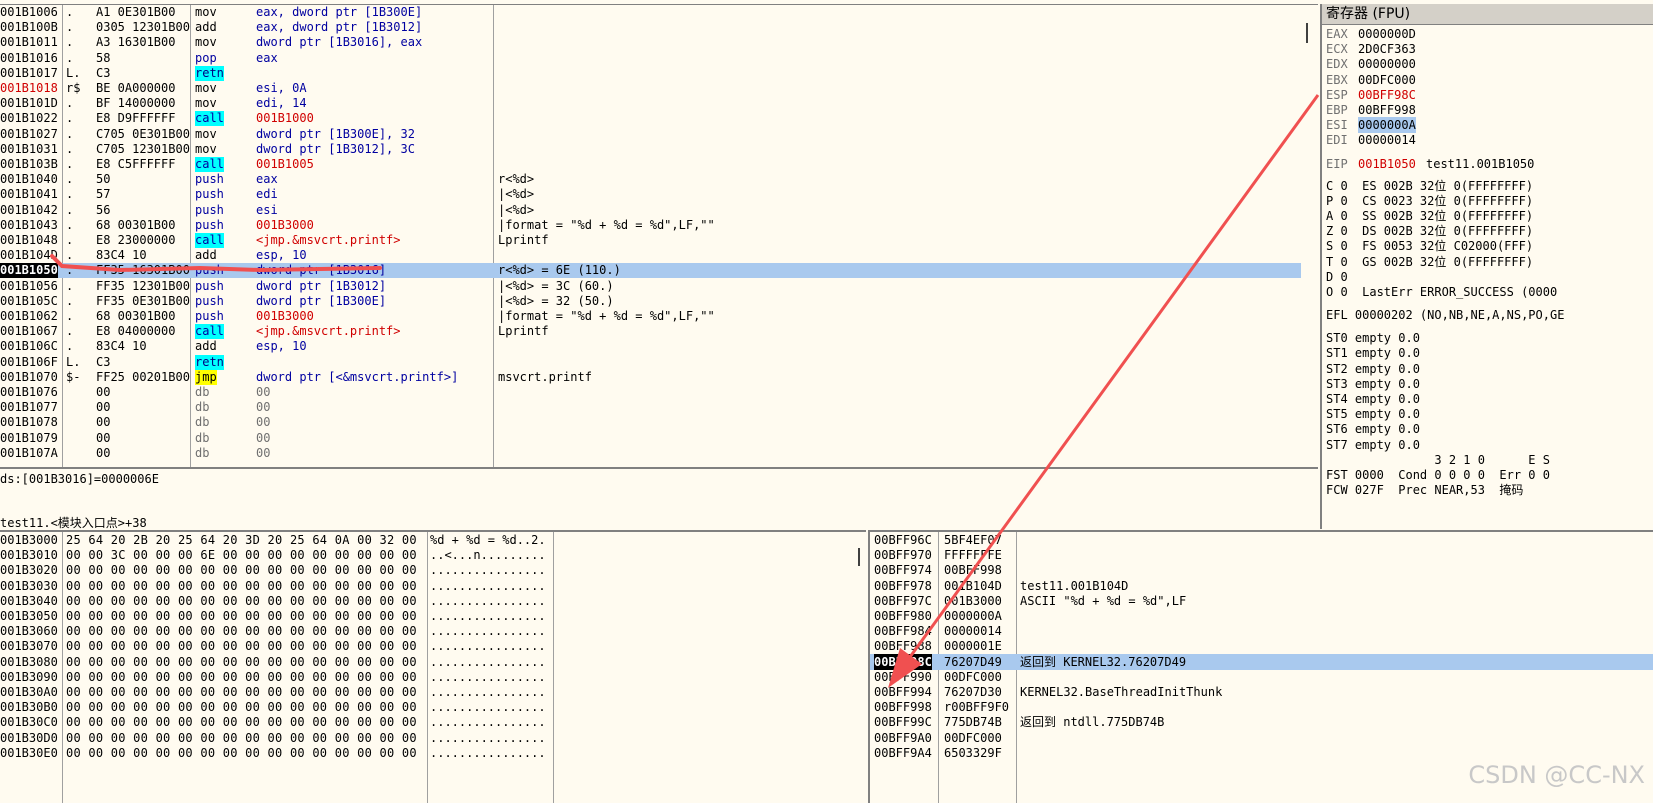 This screenshot has height=803, width=1653. Describe the element at coordinates (1489, 34) in the screenshot. I see `register-row: EAX 0000000D` at that location.